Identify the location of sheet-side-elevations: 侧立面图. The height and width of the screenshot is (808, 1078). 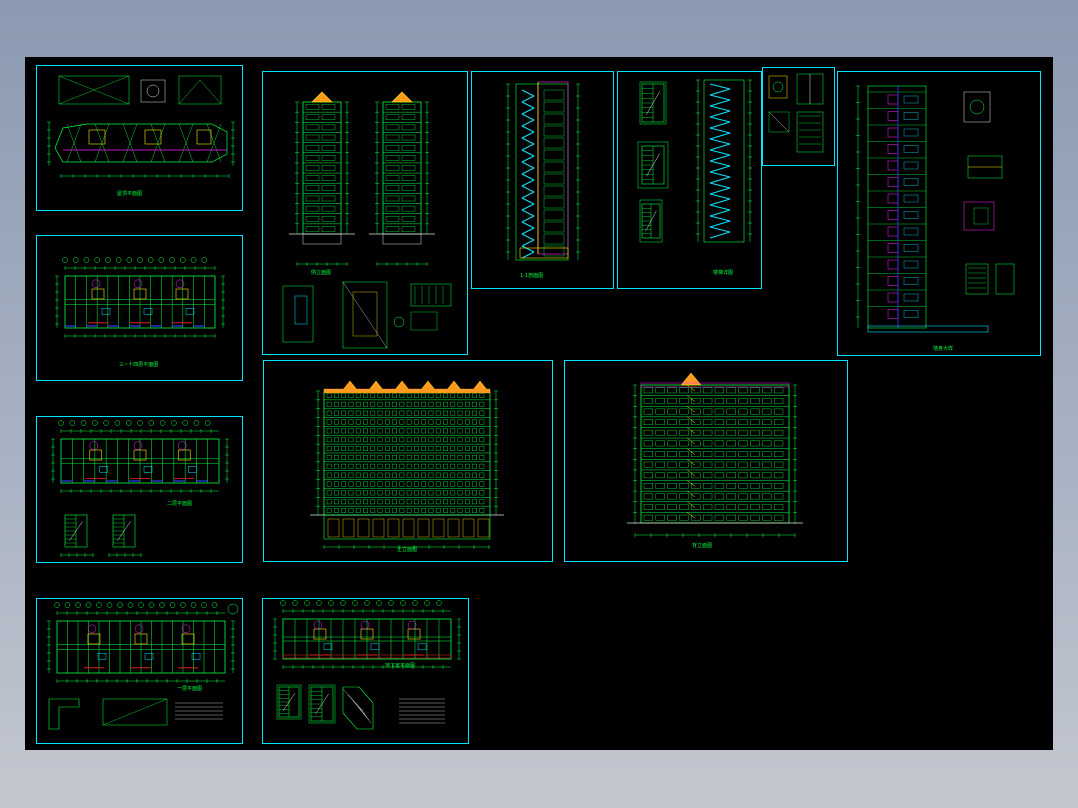
(365, 213).